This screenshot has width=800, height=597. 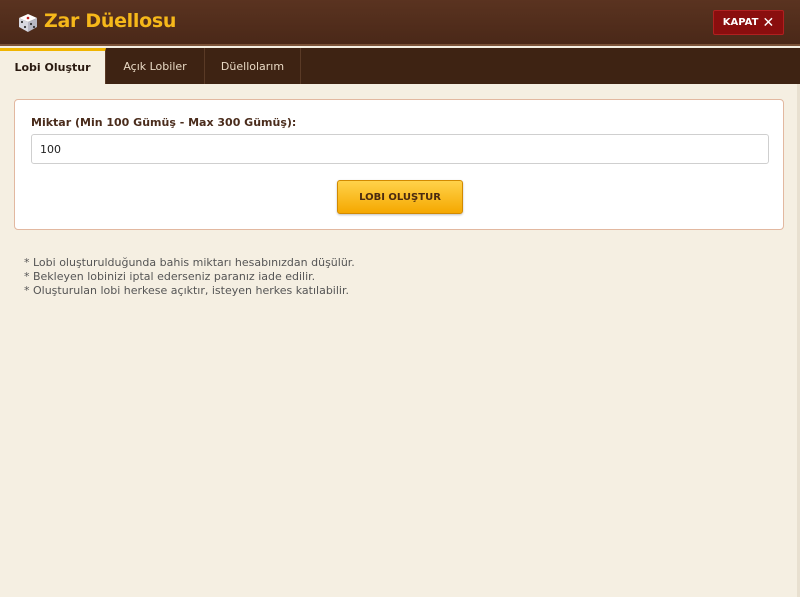 I want to click on app-header: Zar Düellosu KAPAT ✕, so click(x=400, y=23).